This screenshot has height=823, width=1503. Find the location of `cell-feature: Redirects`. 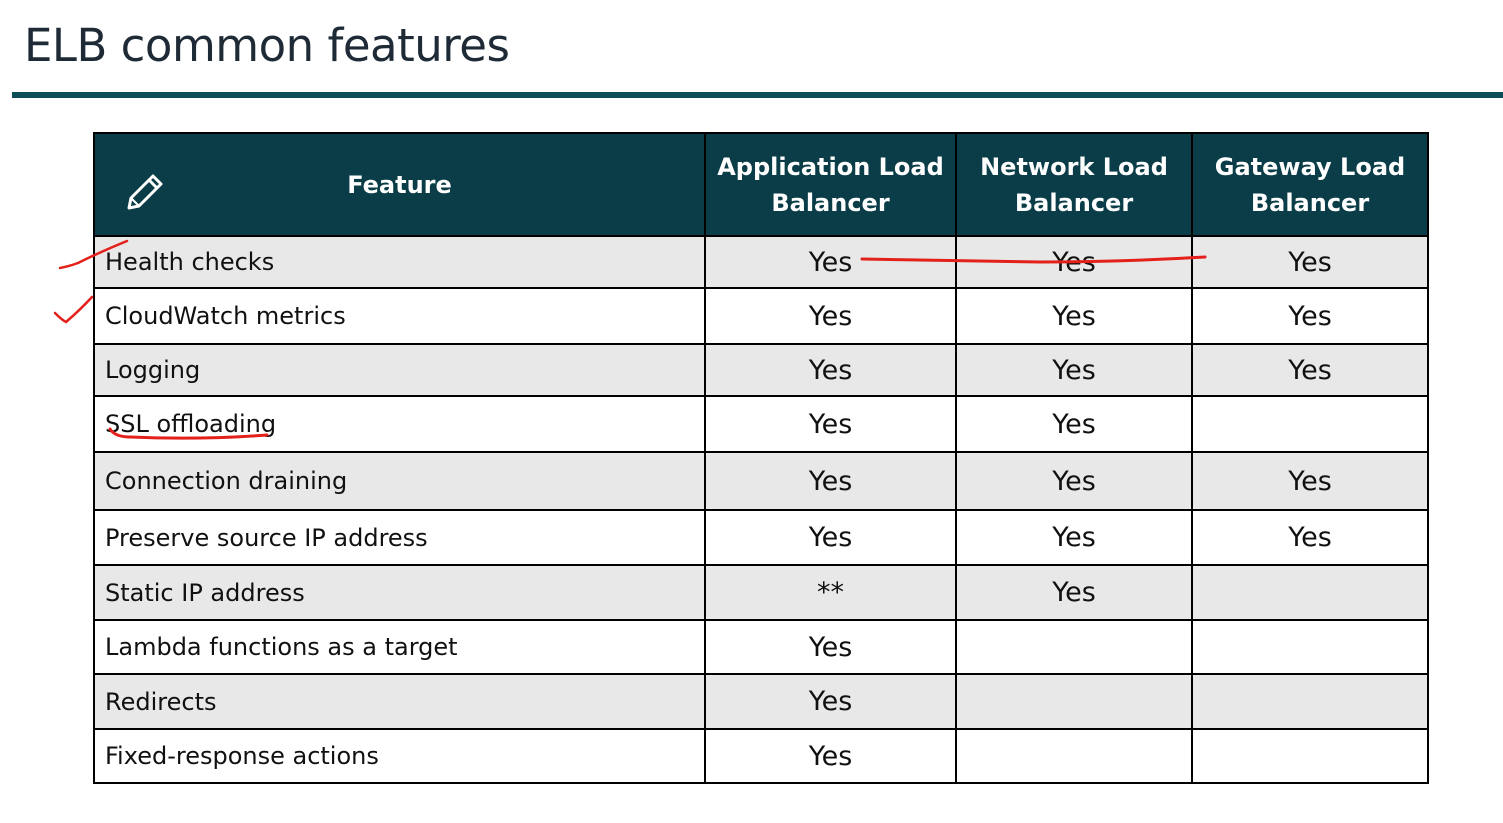

cell-feature: Redirects is located at coordinates (399, 701).